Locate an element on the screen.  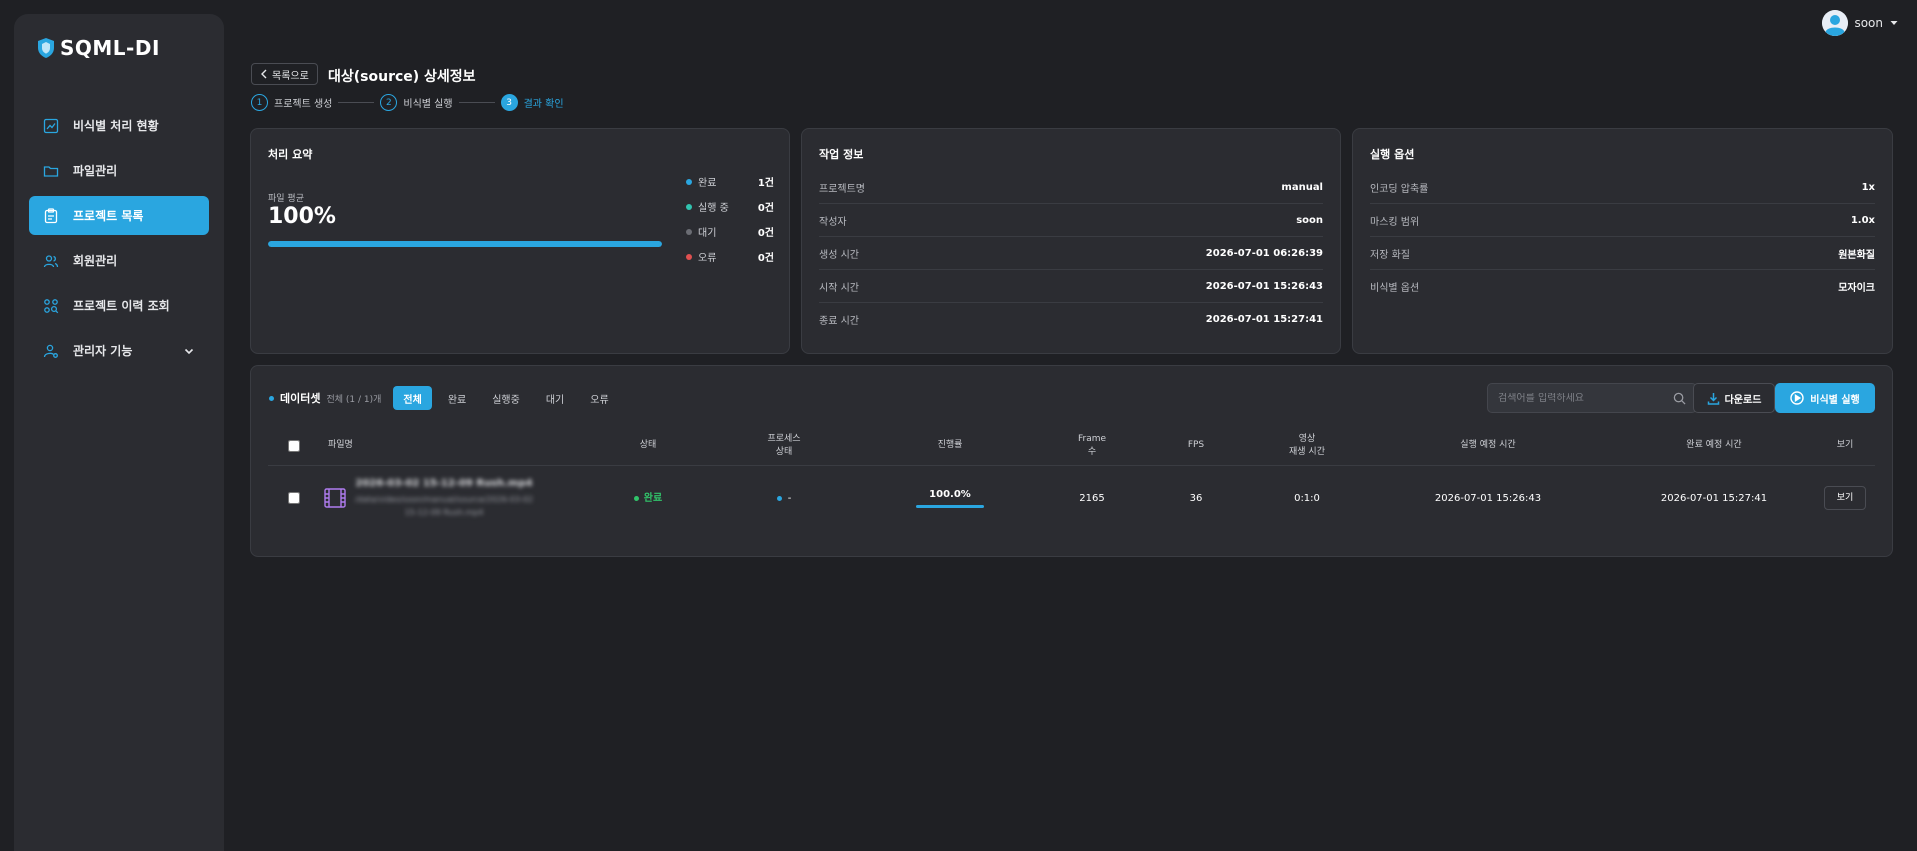
search-icon is located at coordinates (1679, 398).